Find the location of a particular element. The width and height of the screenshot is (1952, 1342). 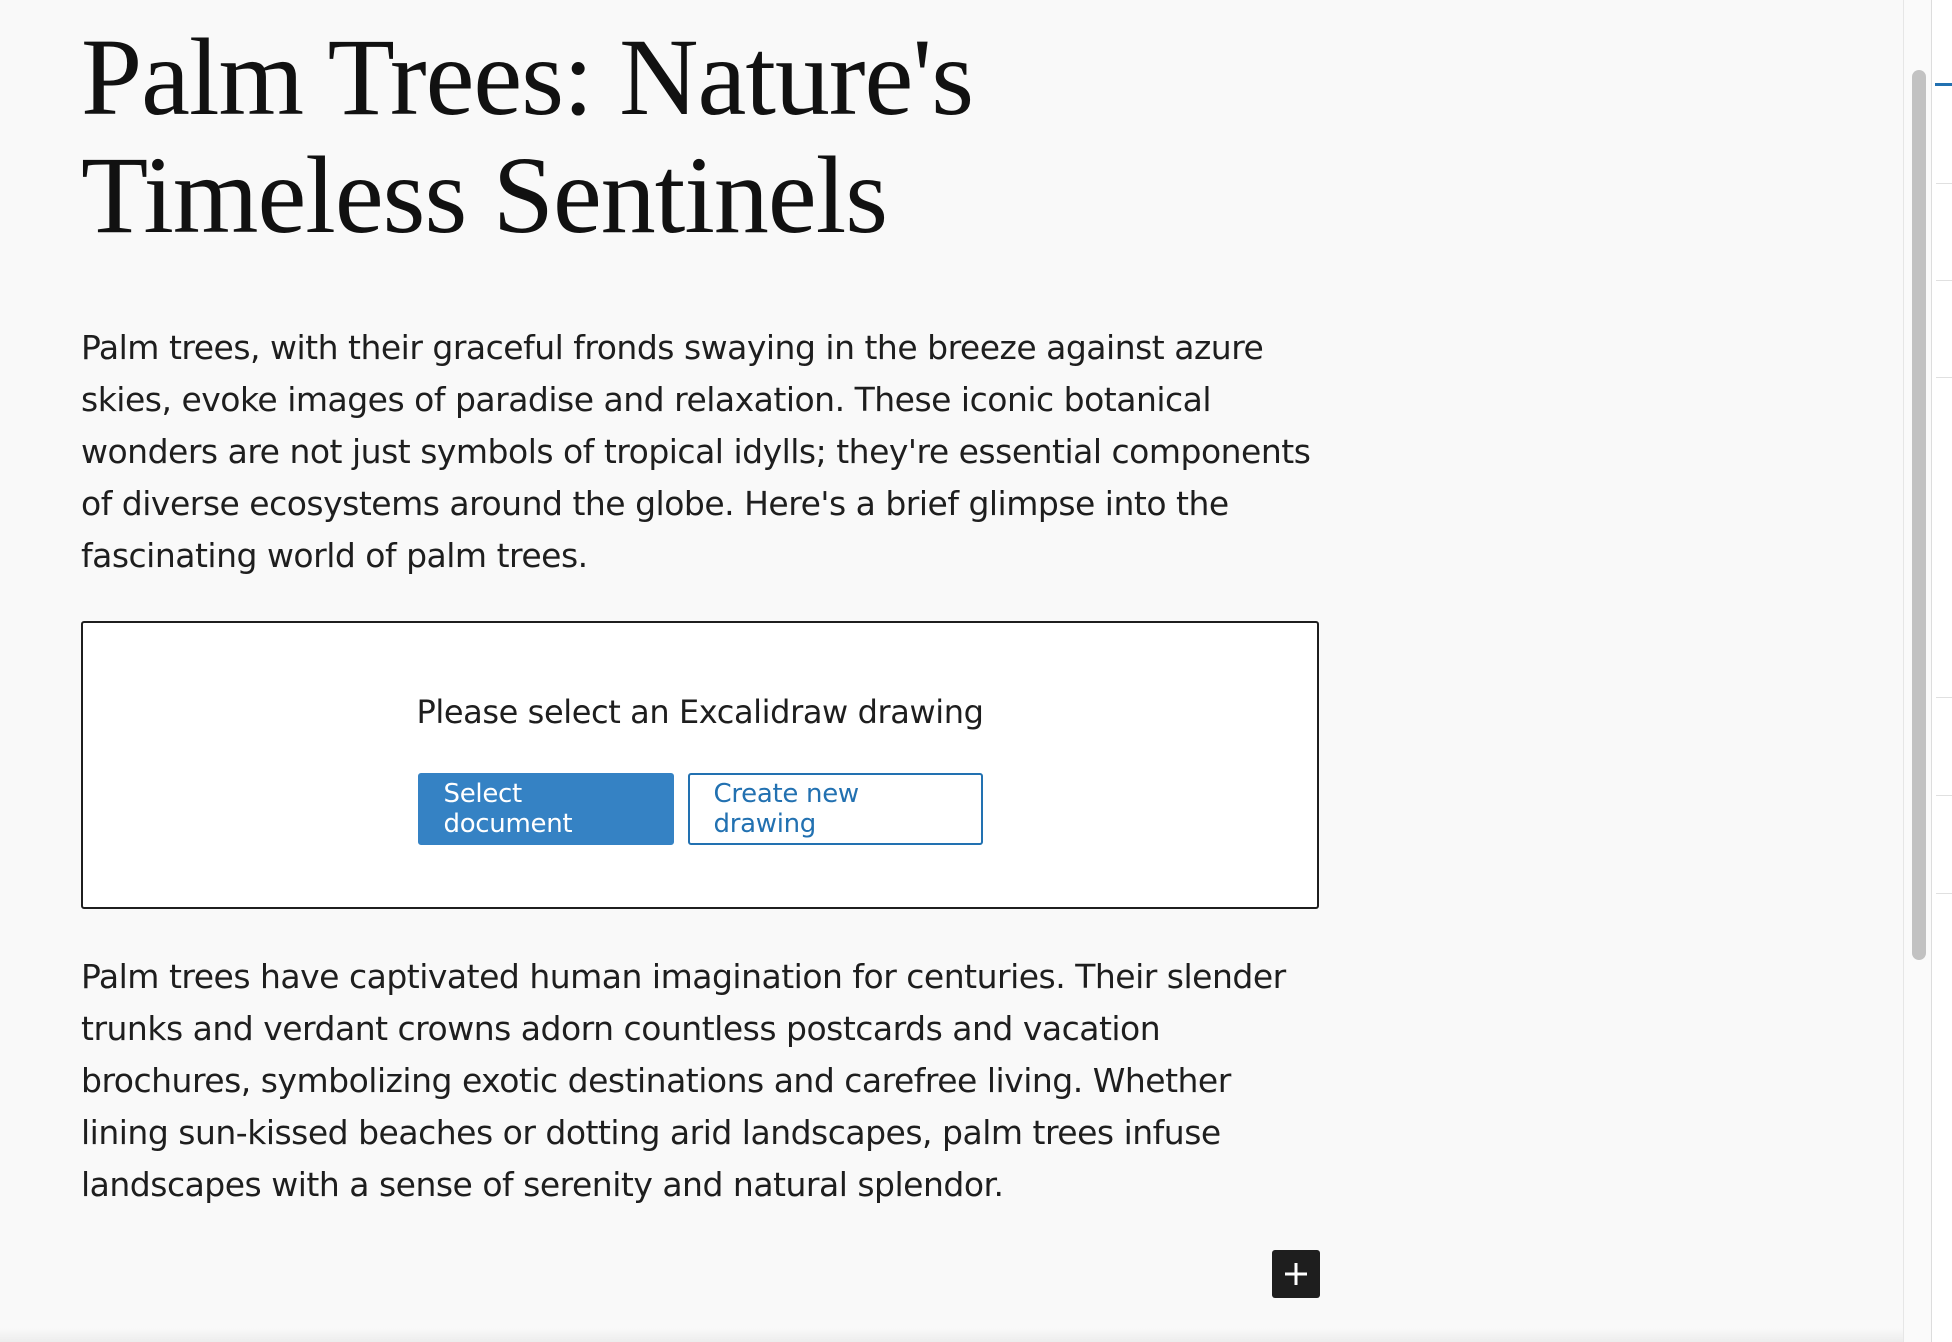

add-block-button is located at coordinates (1296, 1274).